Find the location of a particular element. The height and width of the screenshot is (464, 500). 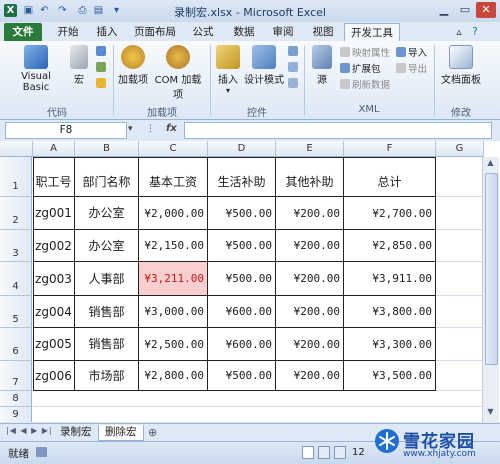

properties-icon is located at coordinates (294, 52).